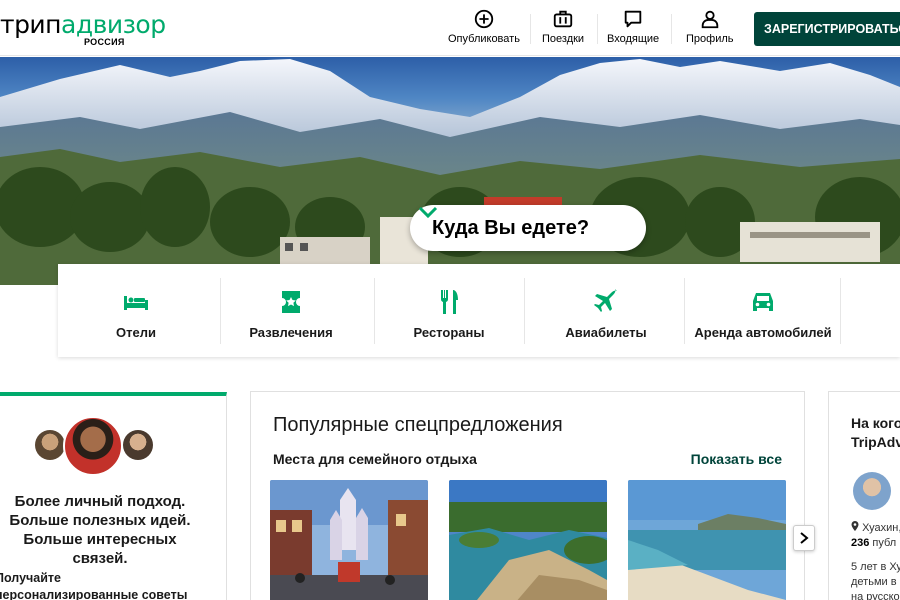 This screenshot has width=900, height=600. What do you see at coordinates (375, 459) in the screenshot?
I see `deals-subtitle: Места для семейного отдыха` at bounding box center [375, 459].